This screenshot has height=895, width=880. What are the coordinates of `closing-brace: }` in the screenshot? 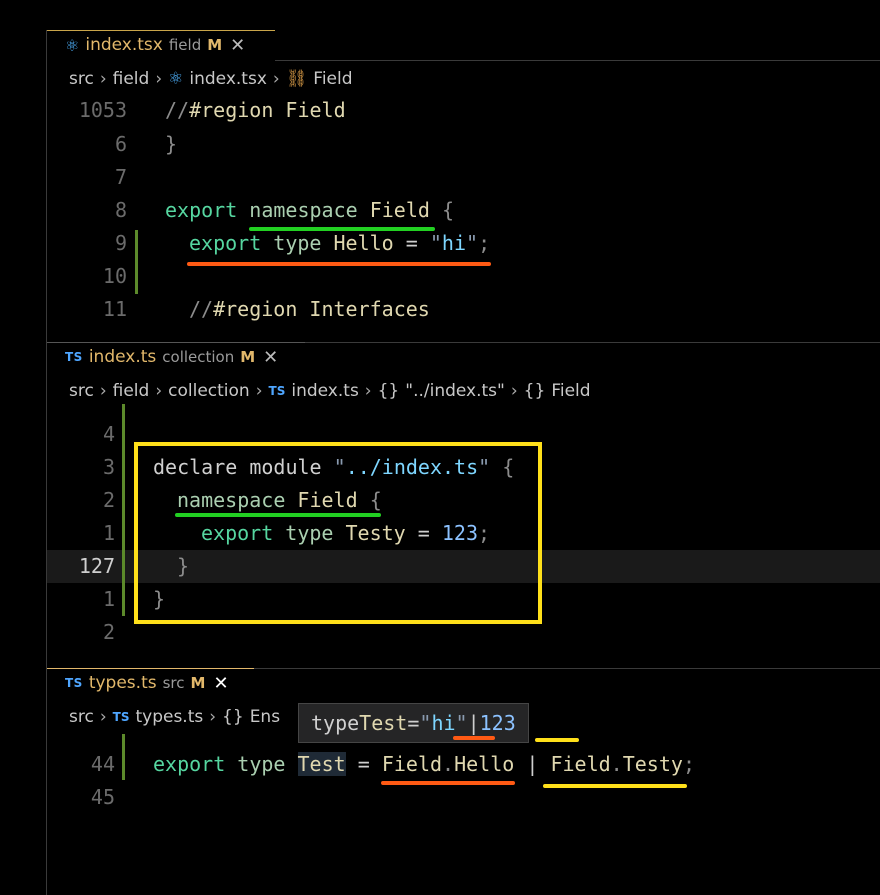 It's located at (171, 144).